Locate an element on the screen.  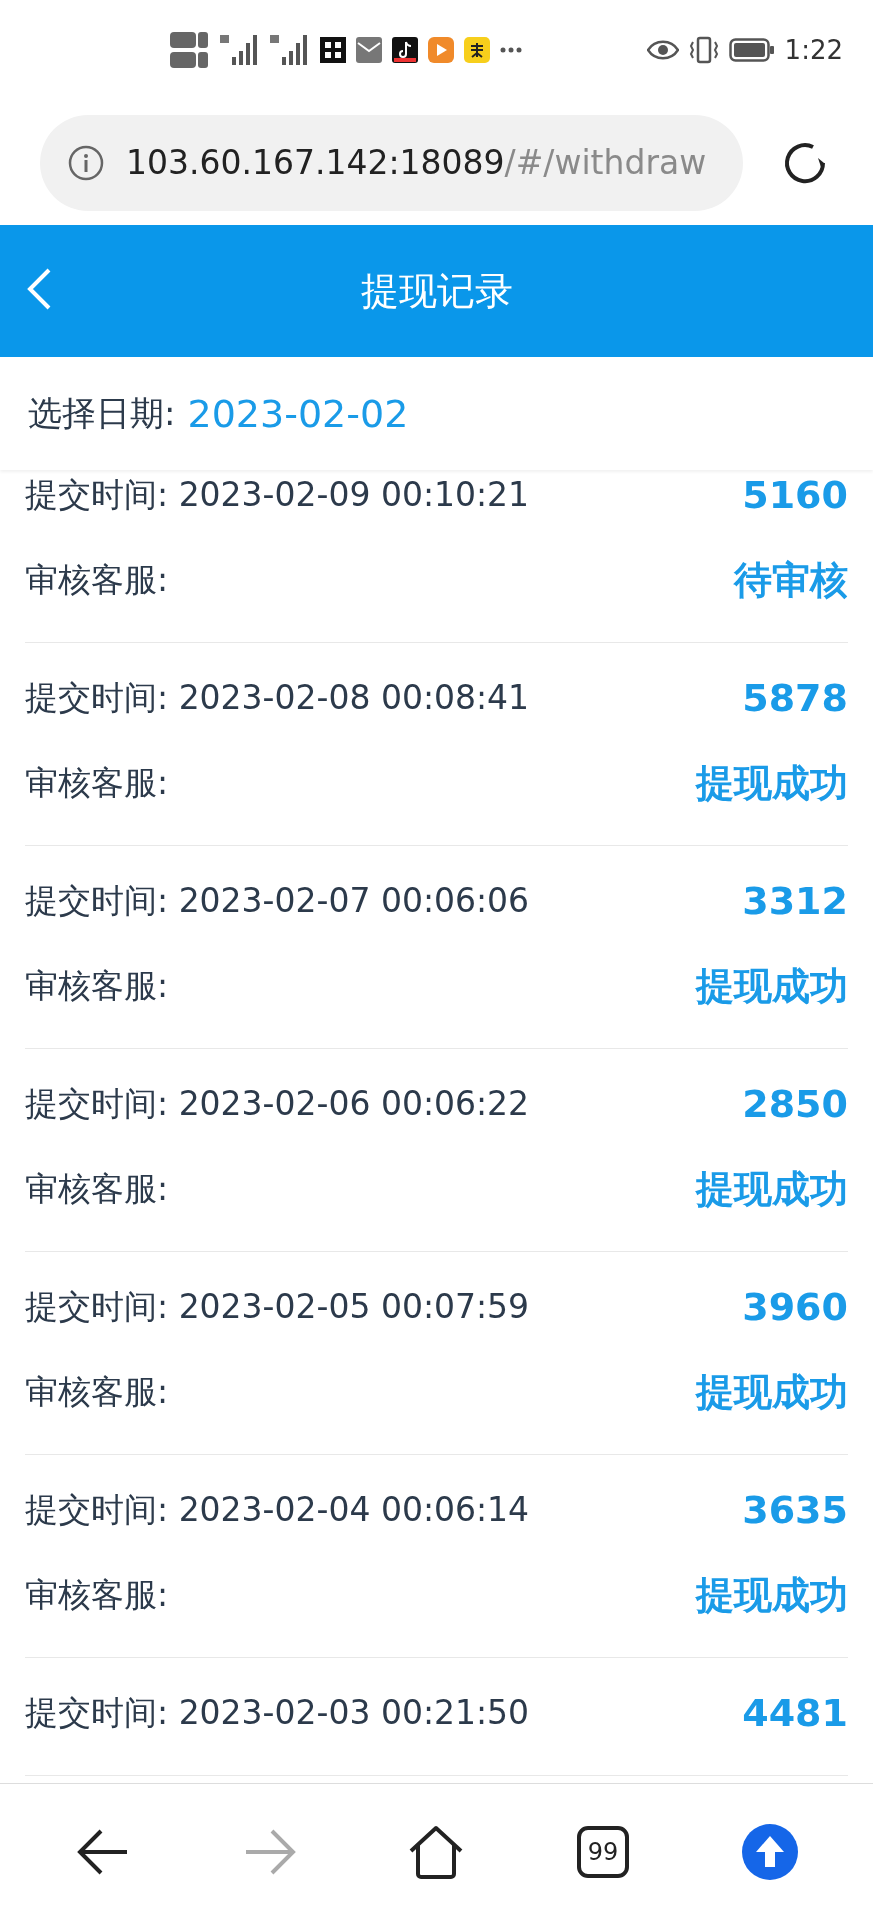
scroll-top-button is located at coordinates (769, 1852).